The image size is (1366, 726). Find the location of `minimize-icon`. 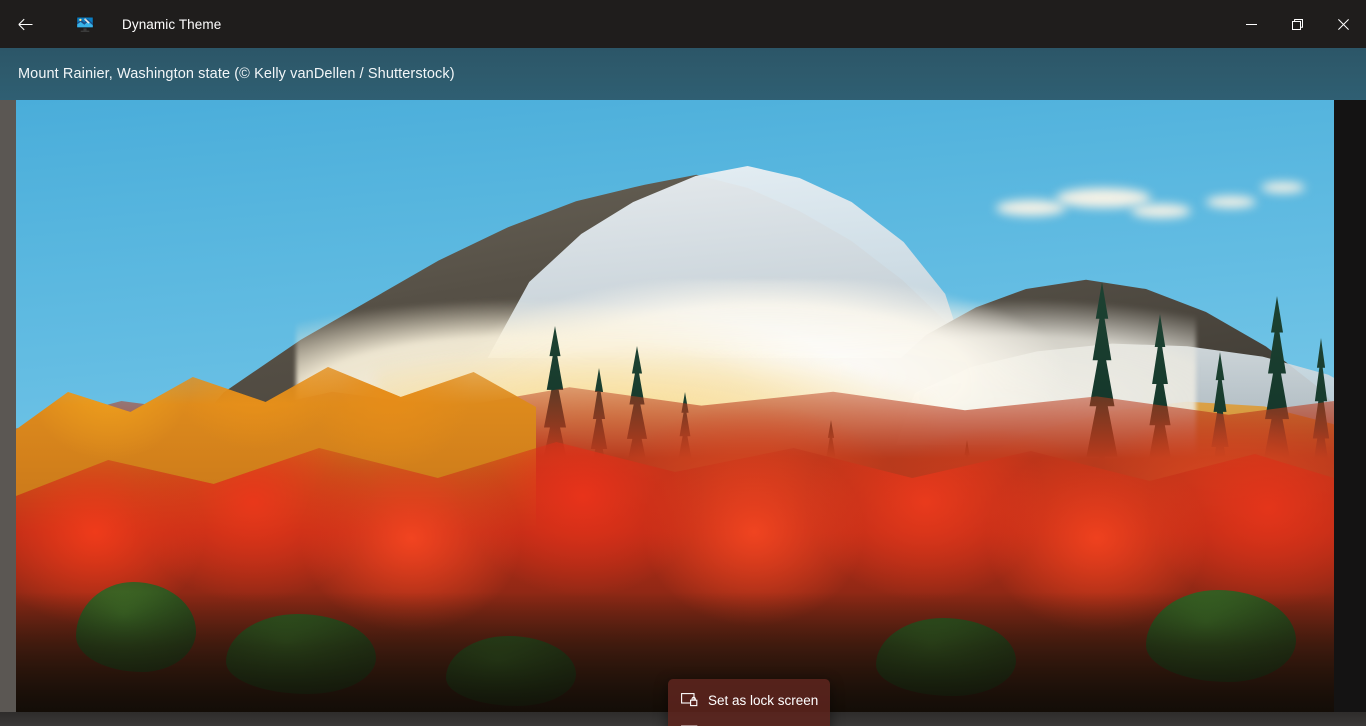

minimize-icon is located at coordinates (1251, 24).